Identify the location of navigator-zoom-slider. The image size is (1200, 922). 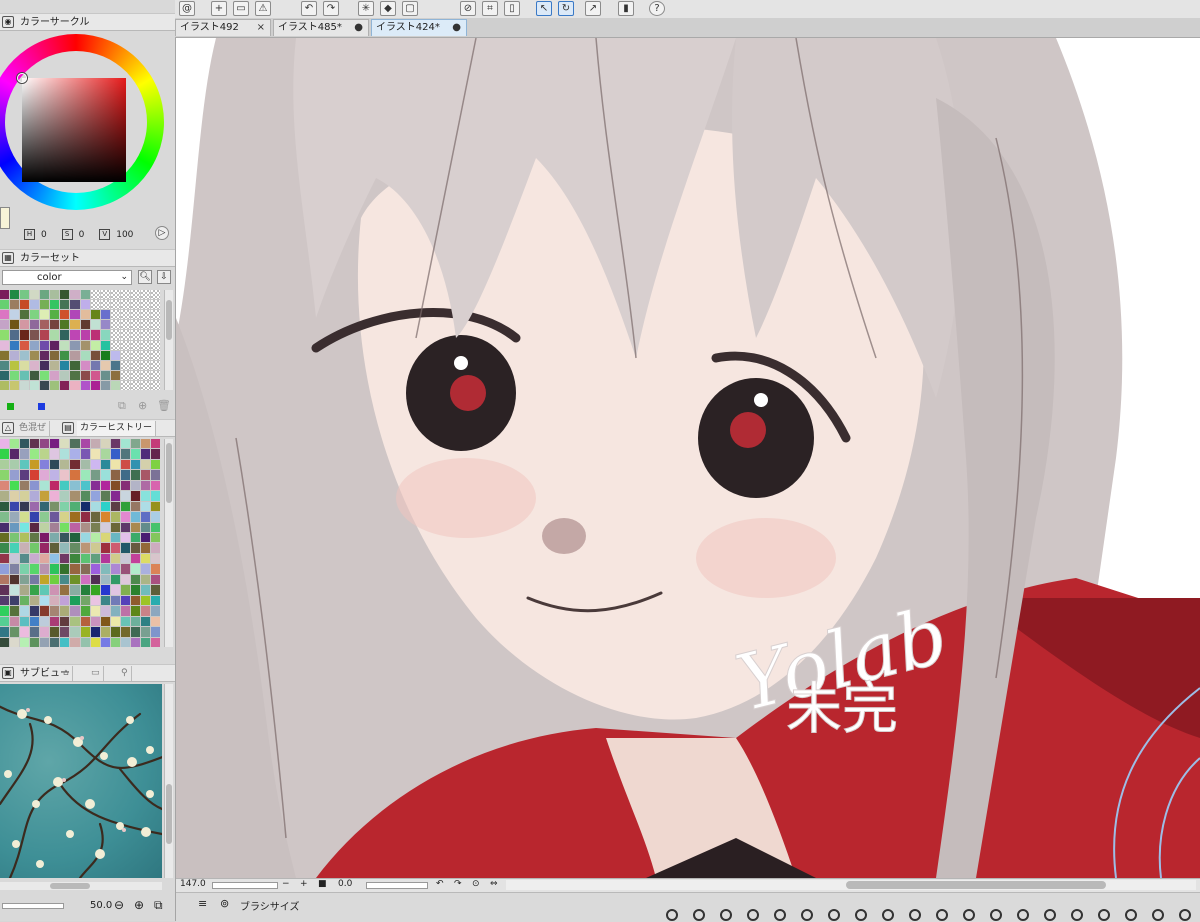
(33, 906).